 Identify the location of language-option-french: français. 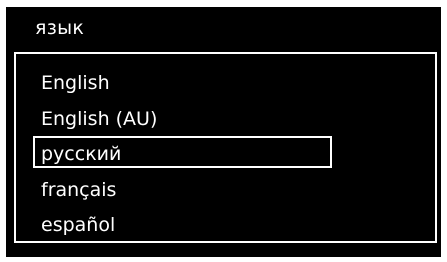
(78, 190).